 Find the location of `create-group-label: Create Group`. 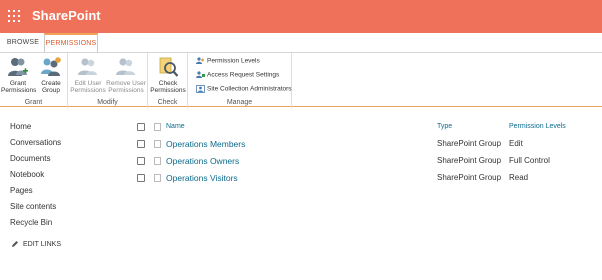

create-group-label: Create Group is located at coordinates (51, 87).